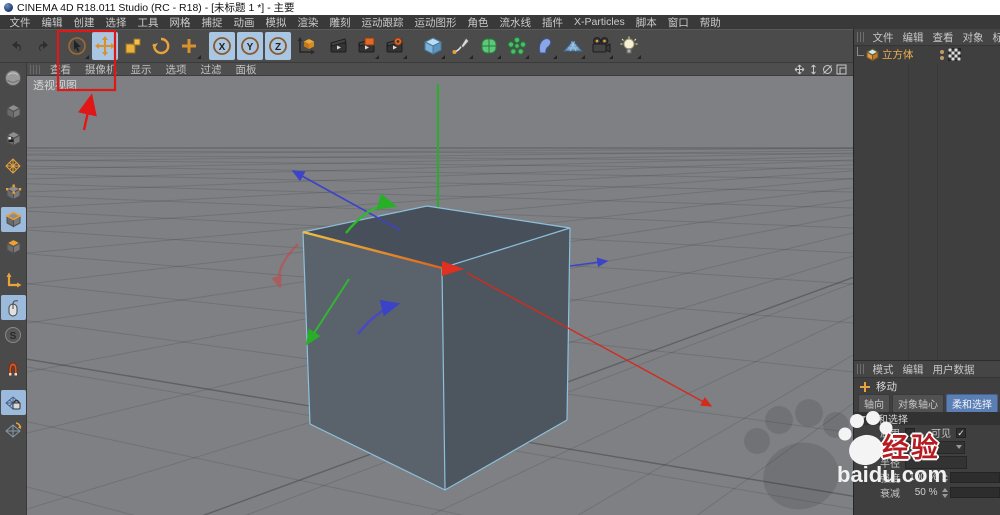 This screenshot has width=1000, height=515. I want to click on light-button, so click(629, 46).